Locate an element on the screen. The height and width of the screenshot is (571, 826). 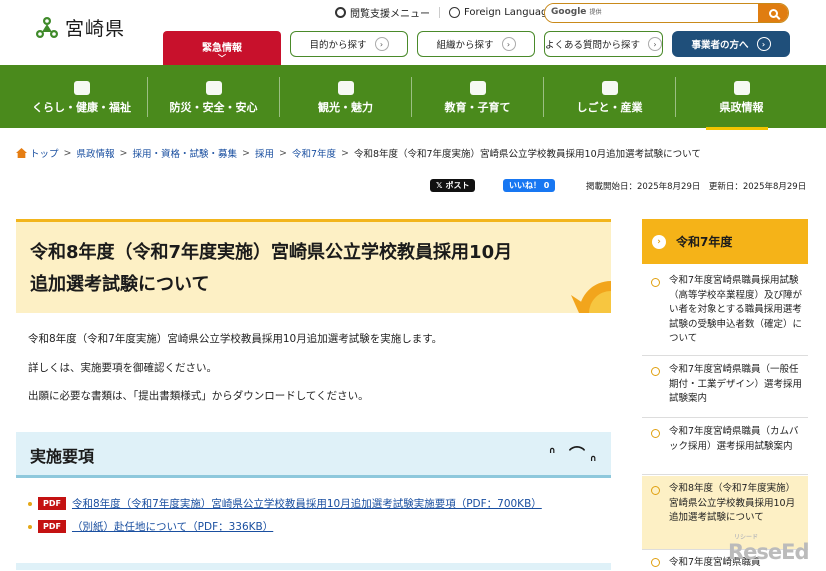
home-icon is located at coordinates (21, 153).